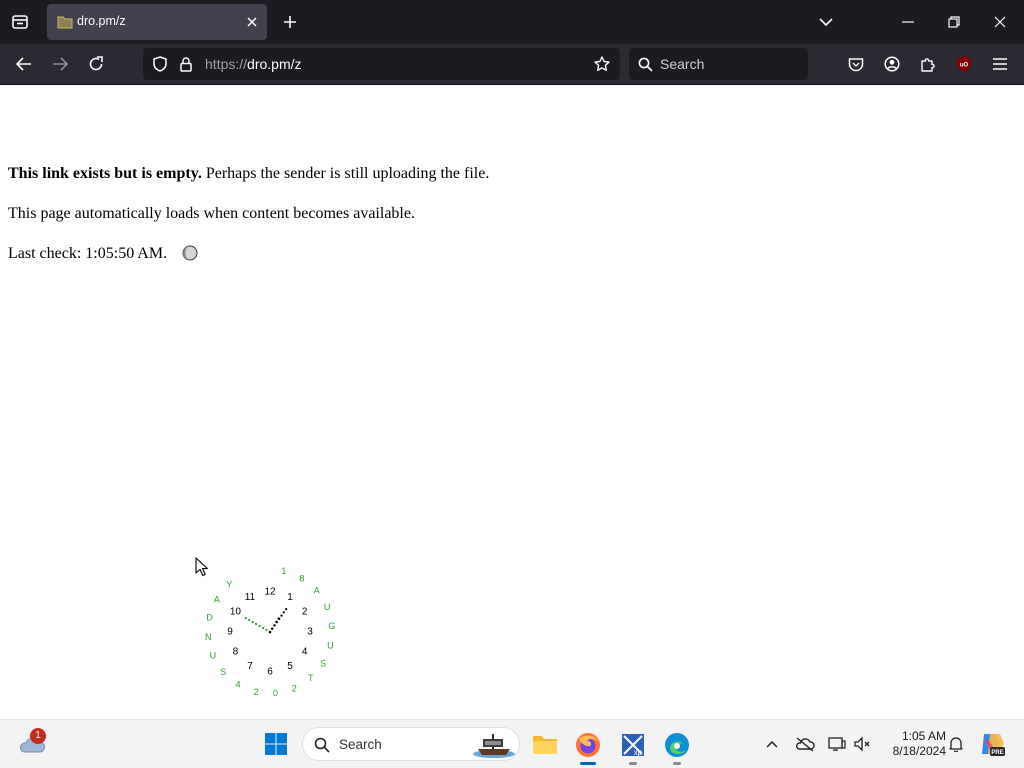 Image resolution: width=1024 pixels, height=768 pixels. I want to click on last-check-label: Last check:, so click(47, 253).